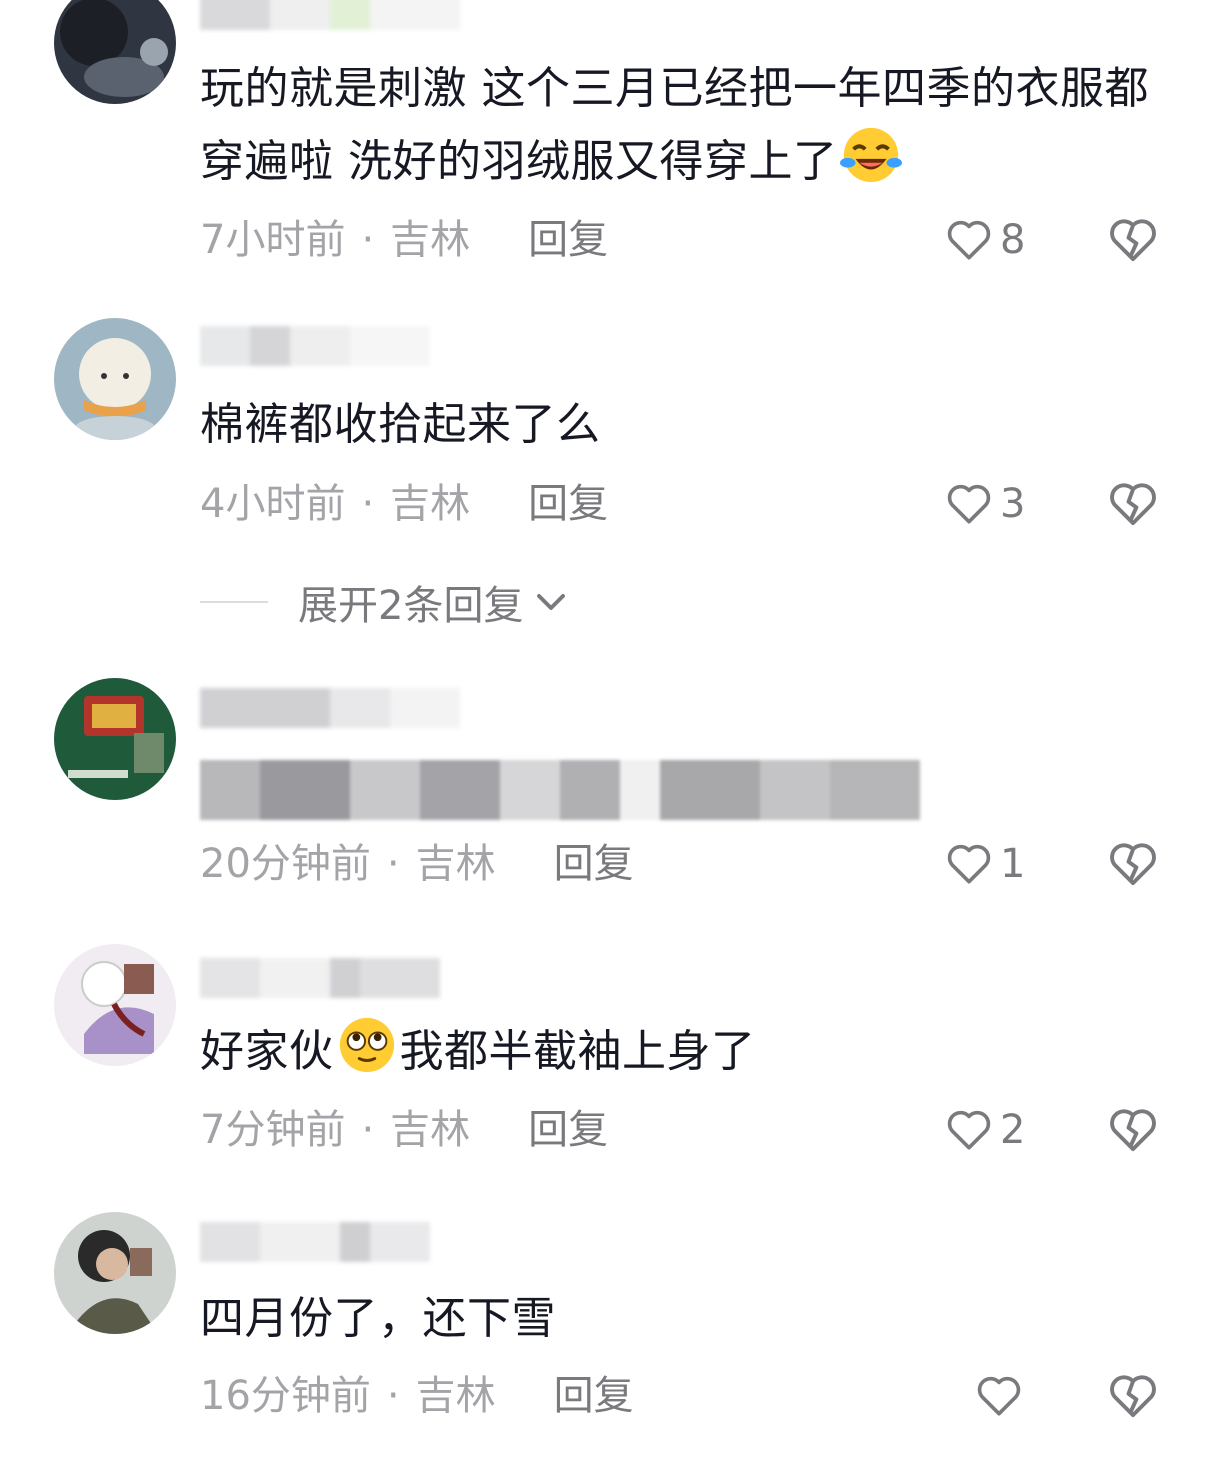 The image size is (1224, 1458). What do you see at coordinates (1013, 504) in the screenshot?
I see `like-count: 3` at bounding box center [1013, 504].